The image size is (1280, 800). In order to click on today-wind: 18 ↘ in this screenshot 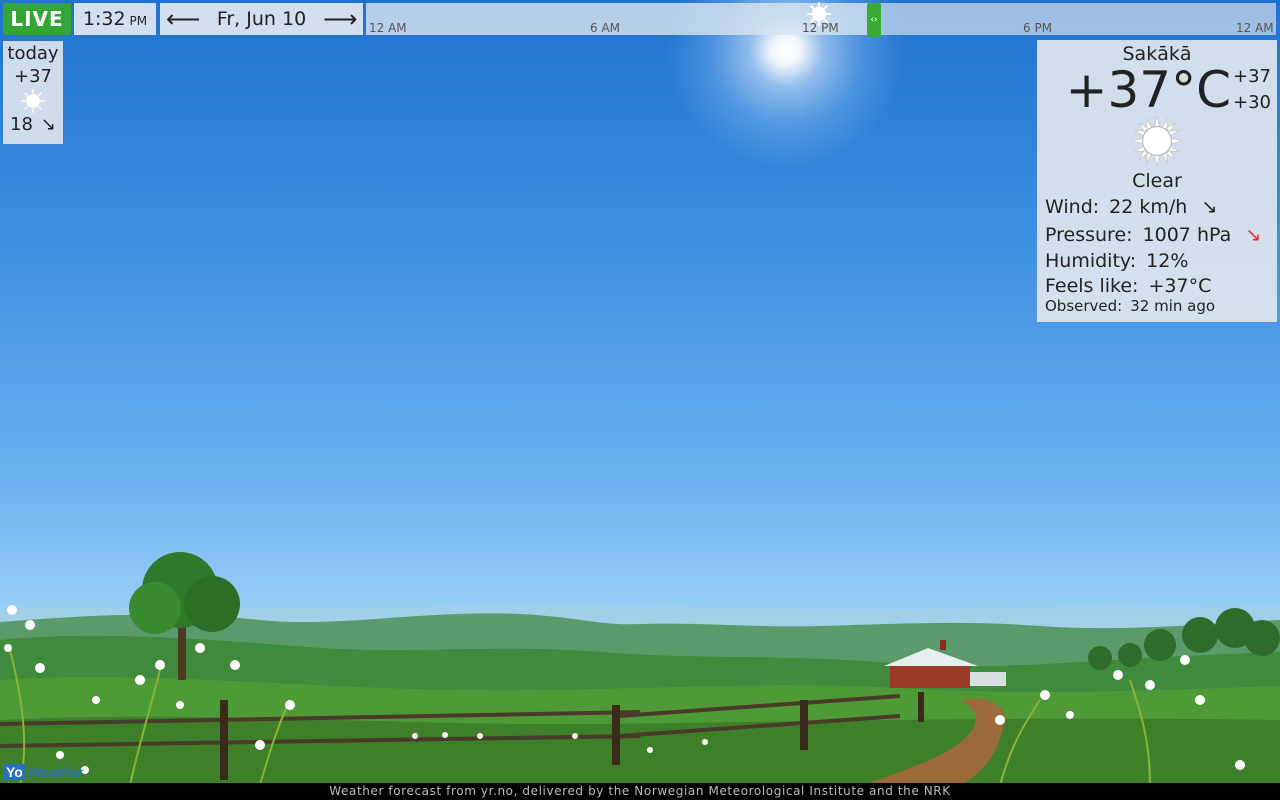, I will do `click(33, 124)`.